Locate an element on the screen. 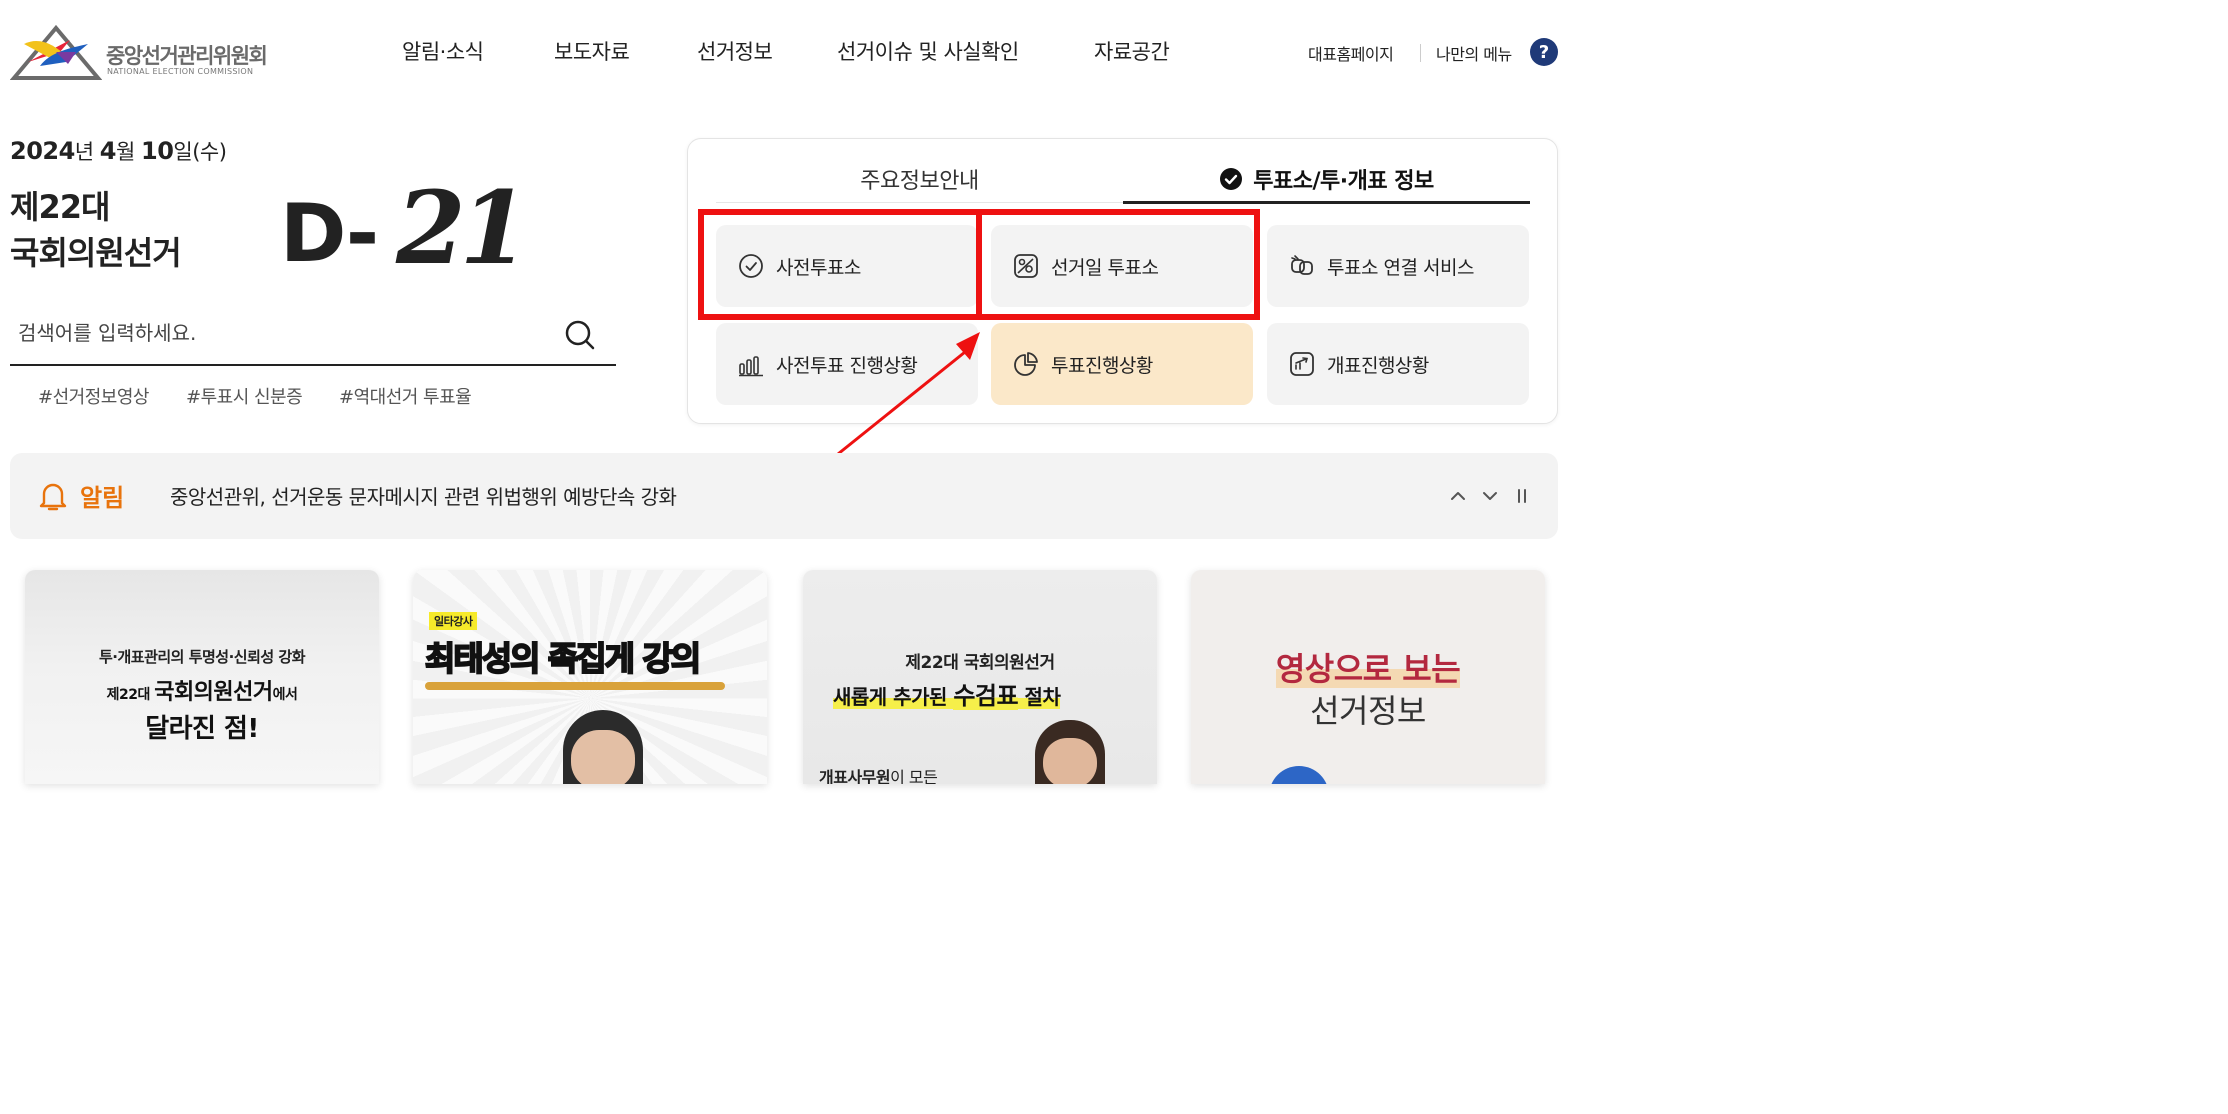 The width and height of the screenshot is (2228, 1114). card4-line1: 영상으로 보는 is located at coordinates (1368, 667).